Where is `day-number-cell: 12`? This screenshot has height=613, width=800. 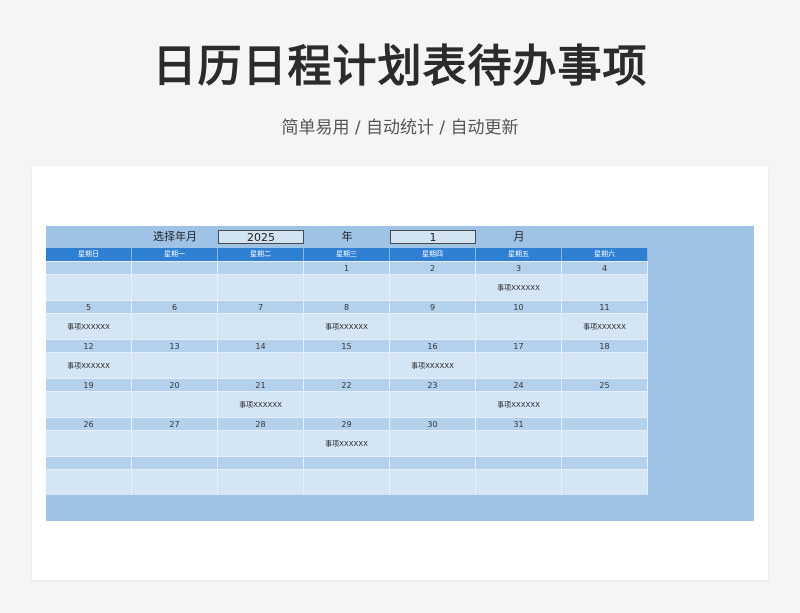 day-number-cell: 12 is located at coordinates (89, 345).